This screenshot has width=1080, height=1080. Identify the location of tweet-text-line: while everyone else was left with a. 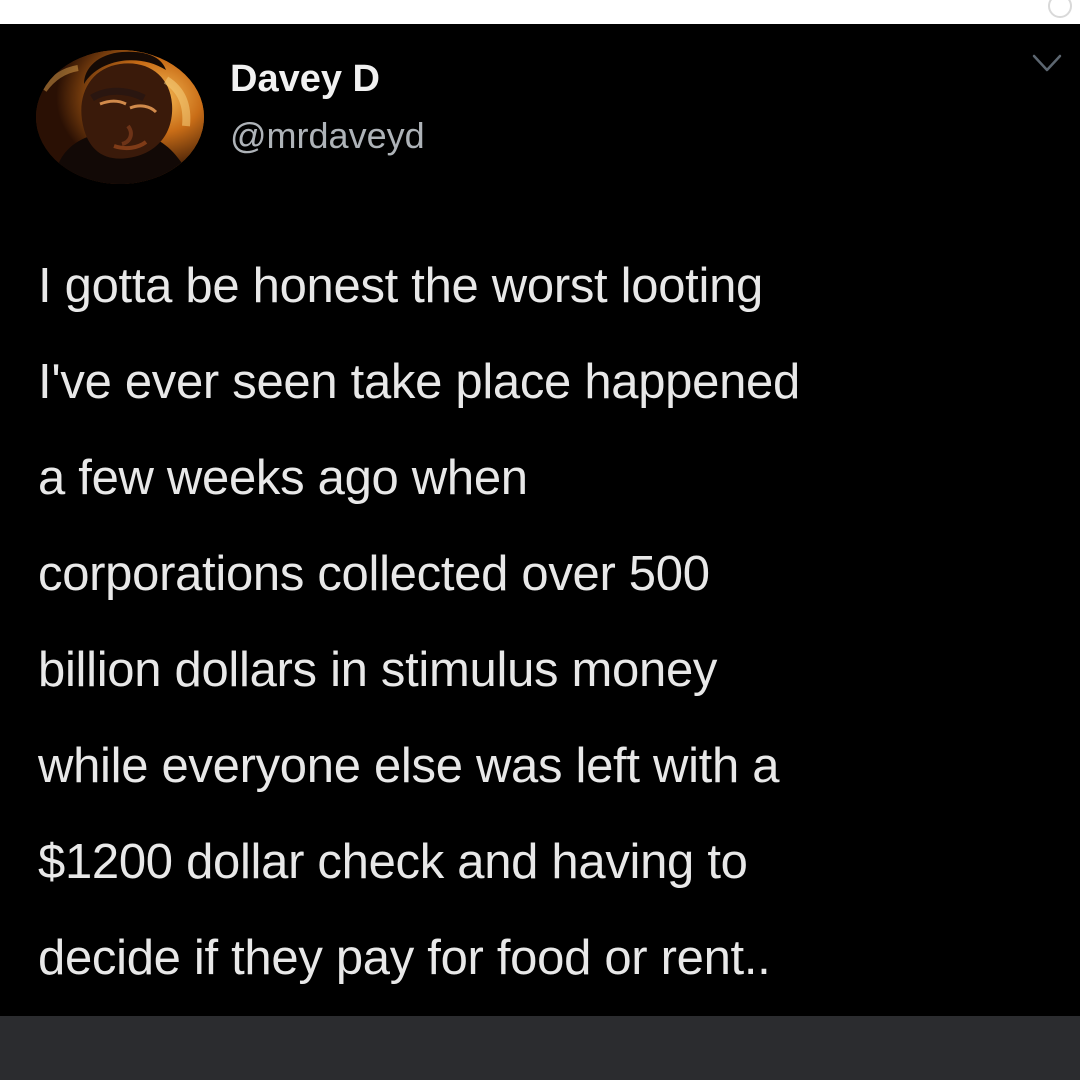
(409, 766).